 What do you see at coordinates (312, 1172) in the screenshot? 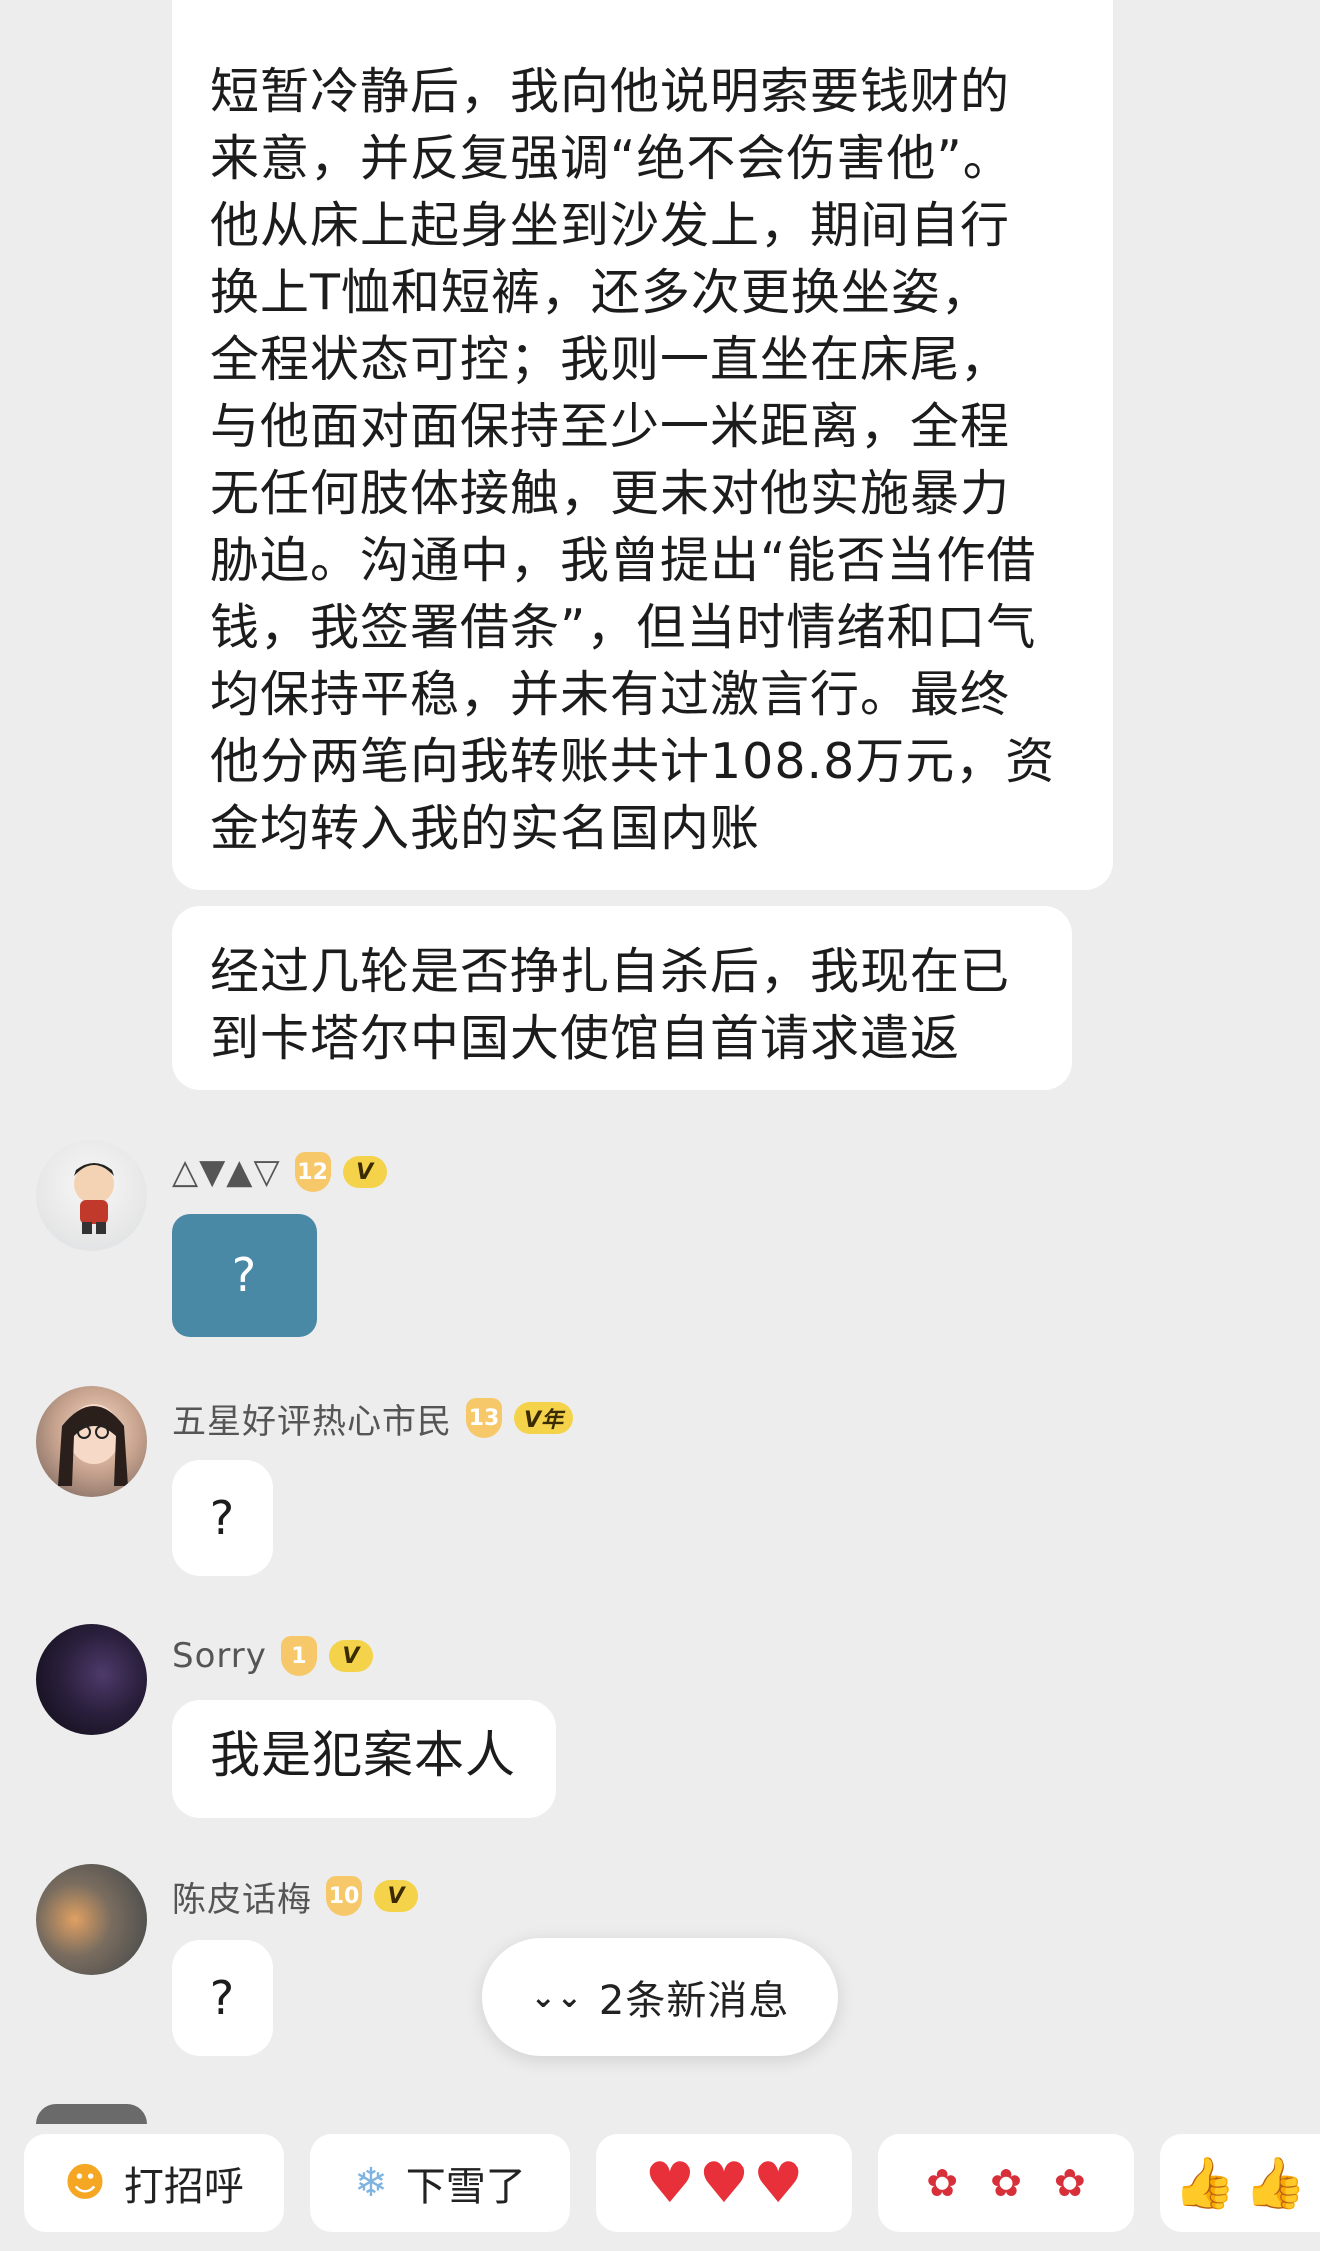
I see `level-badge: 12` at bounding box center [312, 1172].